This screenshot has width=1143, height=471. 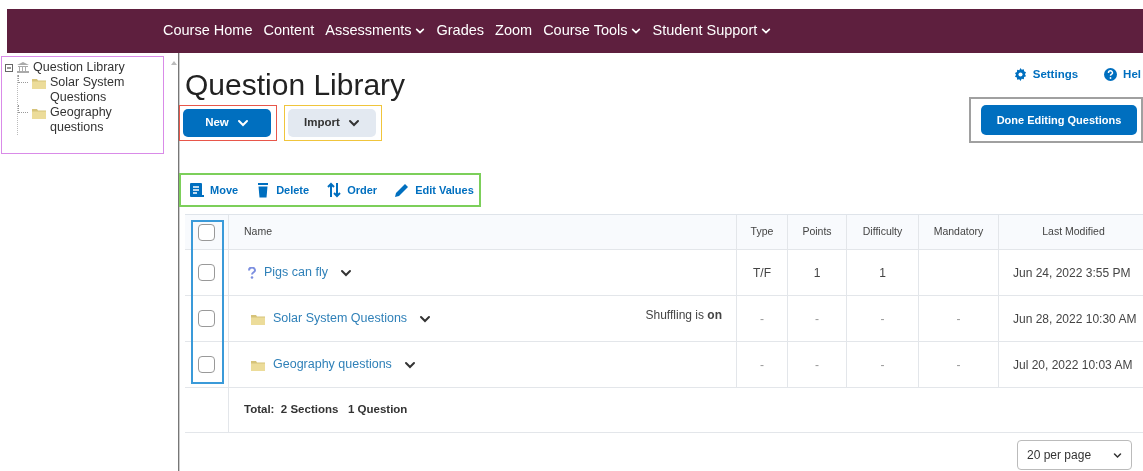 What do you see at coordinates (282, 190) in the screenshot?
I see `toolbar-action: Delete` at bounding box center [282, 190].